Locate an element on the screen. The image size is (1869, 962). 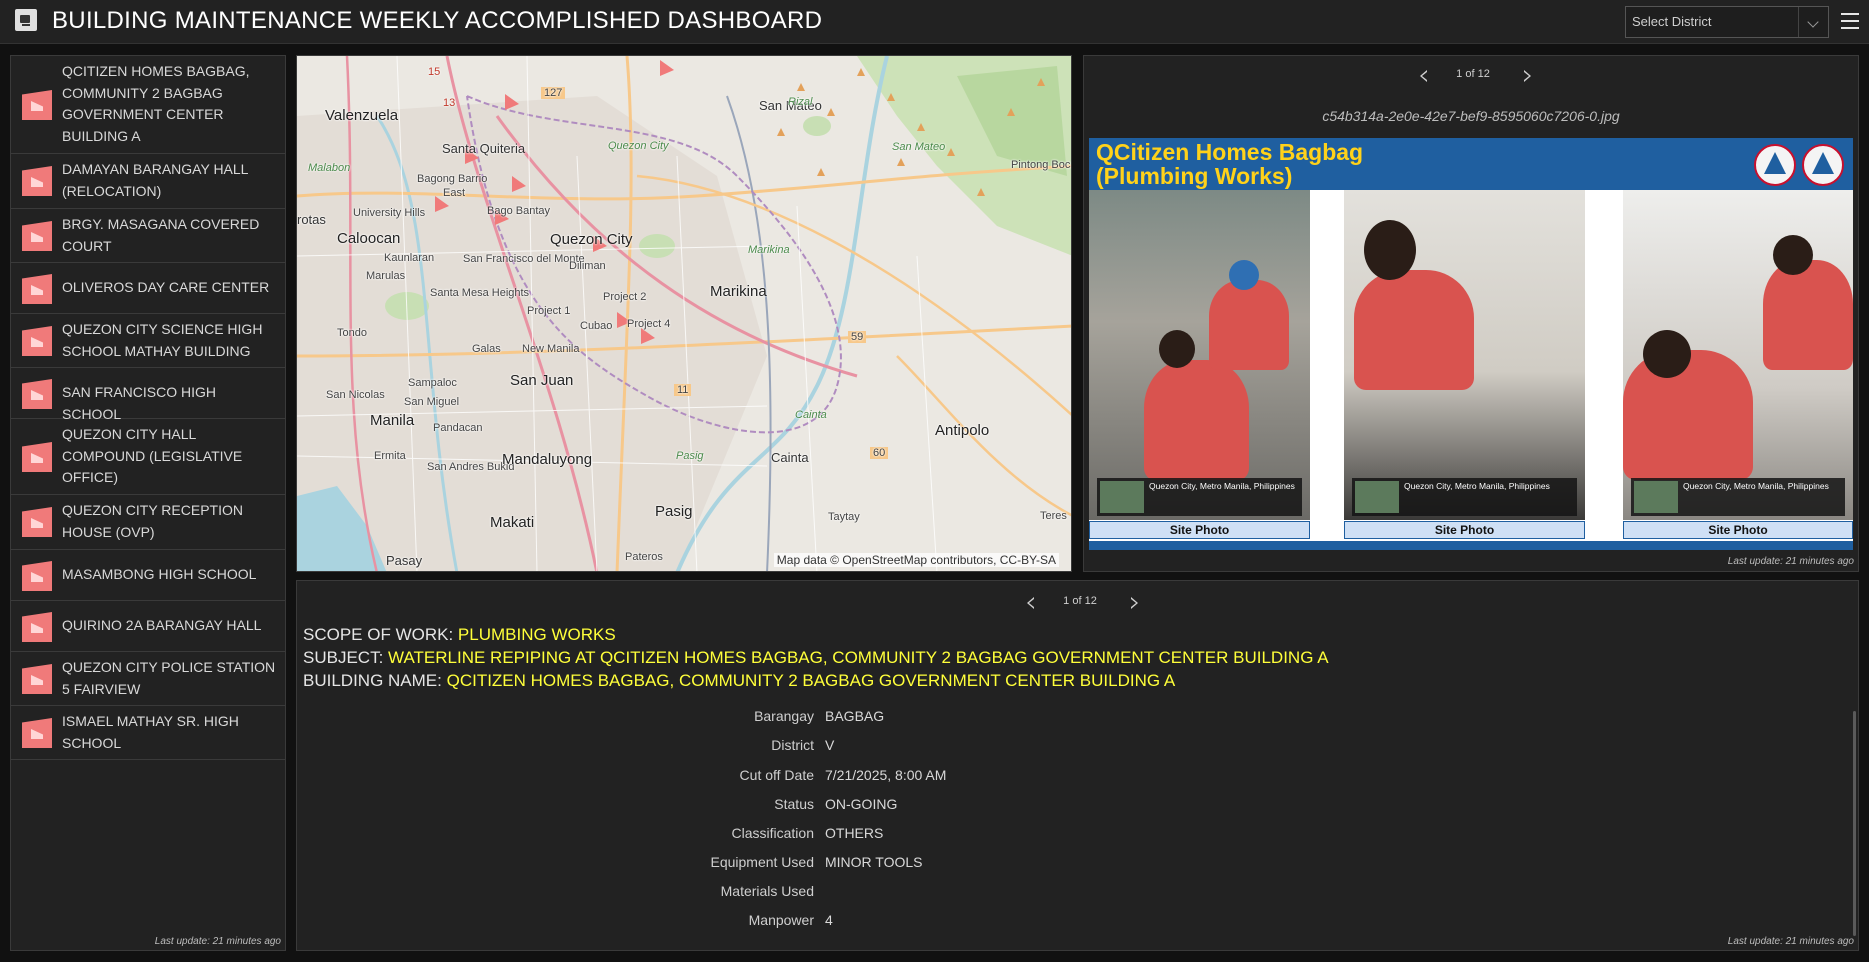
road-shield: 59 is located at coordinates (857, 337).